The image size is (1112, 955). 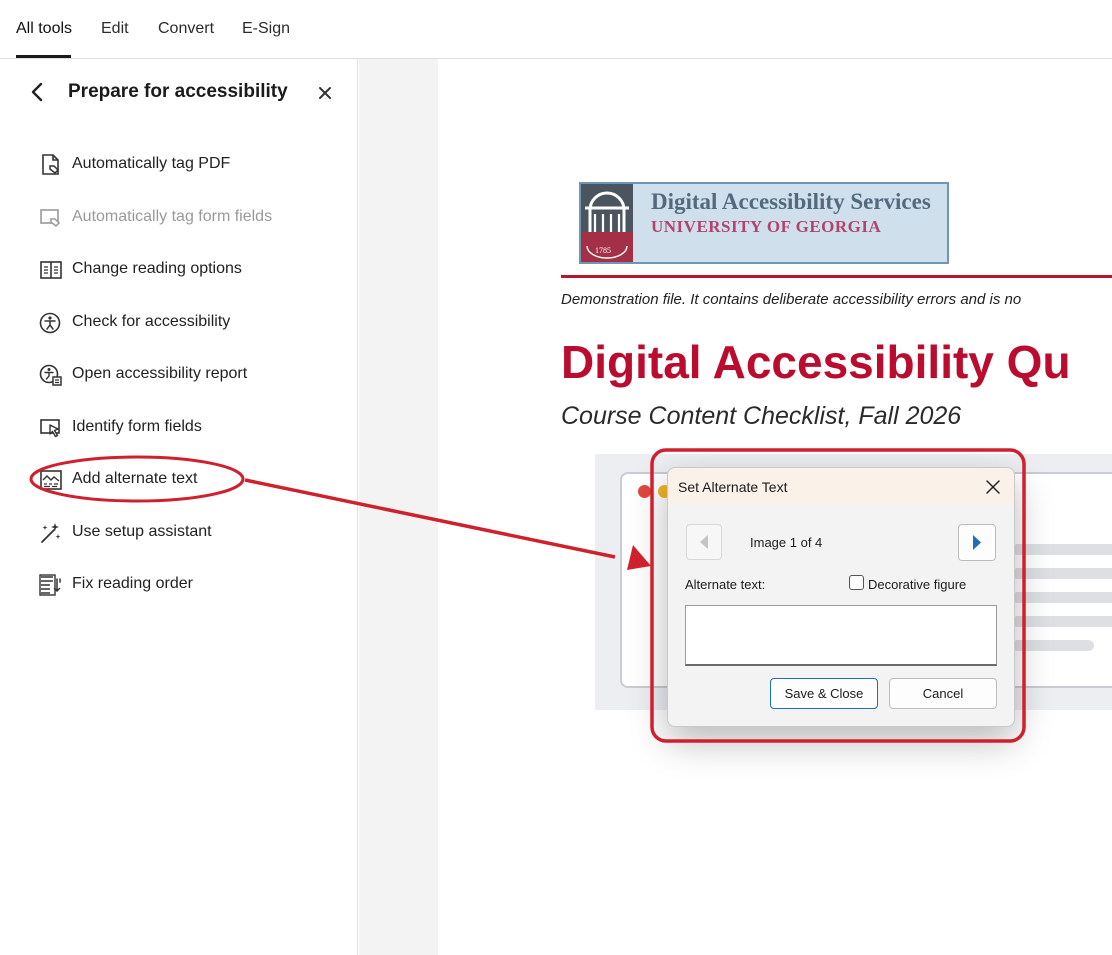 I want to click on alternate-text-label: Alternate text:, so click(x=725, y=584).